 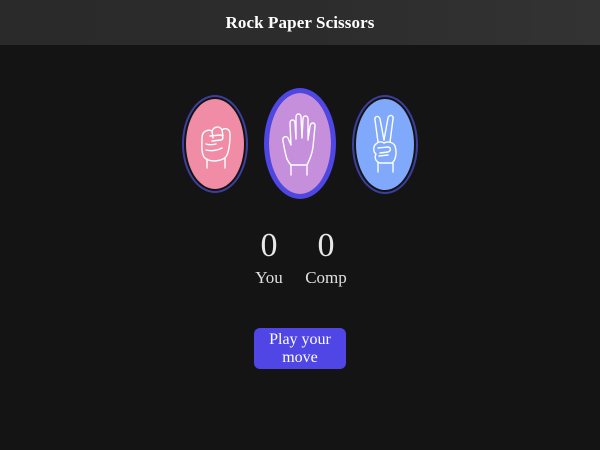 I want to click on scissors-choice-fill, so click(x=385, y=144).